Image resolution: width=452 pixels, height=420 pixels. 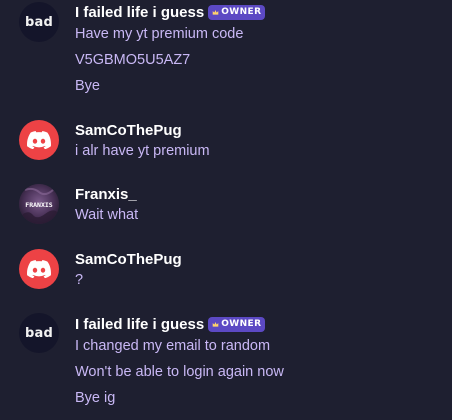 I want to click on message-line: Bye, so click(x=87, y=86).